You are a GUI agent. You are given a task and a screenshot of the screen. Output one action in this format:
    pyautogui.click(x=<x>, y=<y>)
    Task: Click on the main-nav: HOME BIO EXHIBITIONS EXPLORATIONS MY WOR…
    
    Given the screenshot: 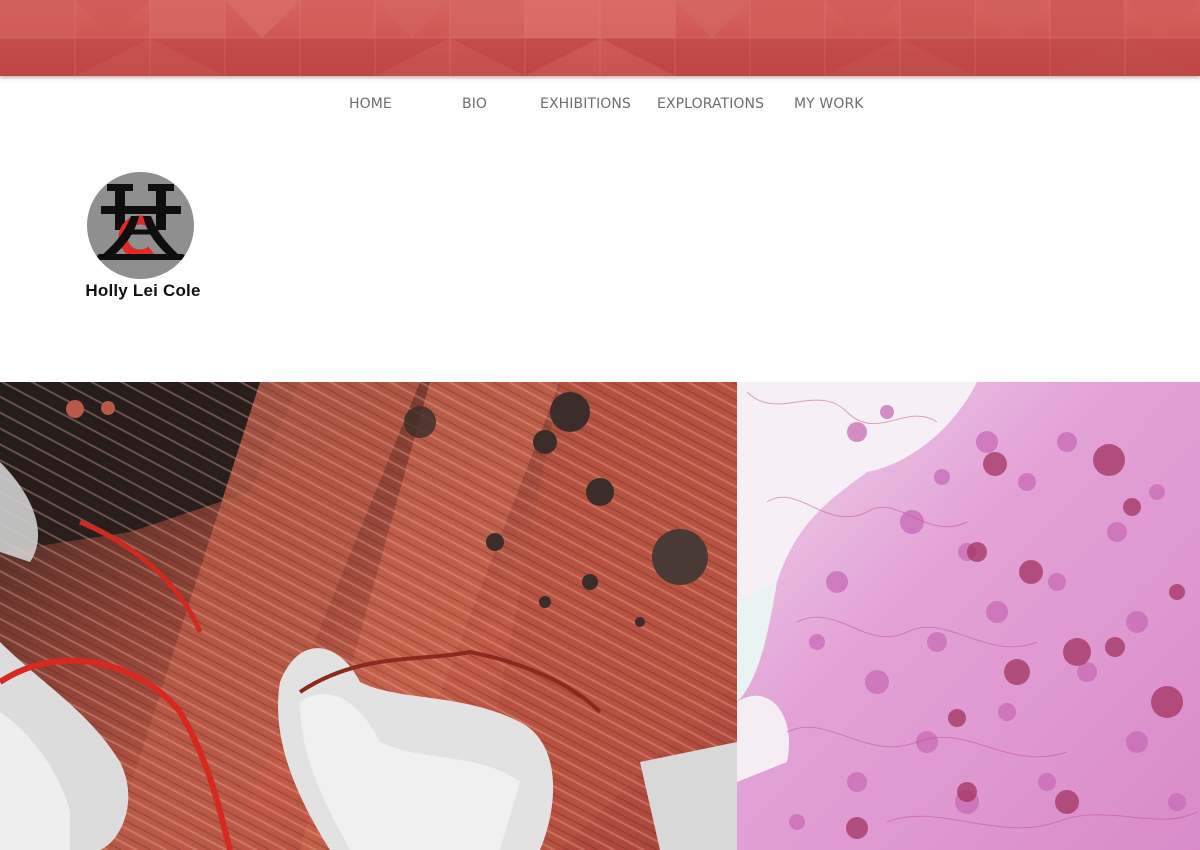 What is the action you would take?
    pyautogui.click(x=600, y=106)
    